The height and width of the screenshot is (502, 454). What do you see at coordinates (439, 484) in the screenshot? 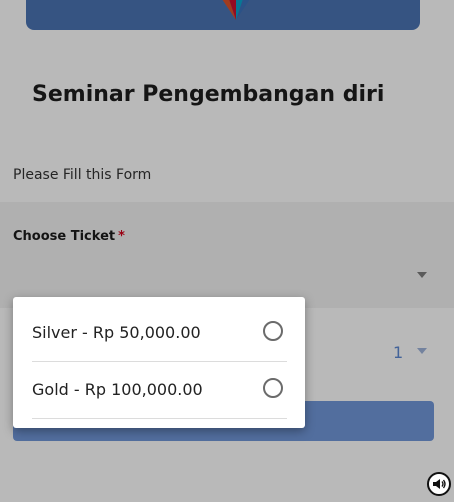
I see `speaker-icon` at bounding box center [439, 484].